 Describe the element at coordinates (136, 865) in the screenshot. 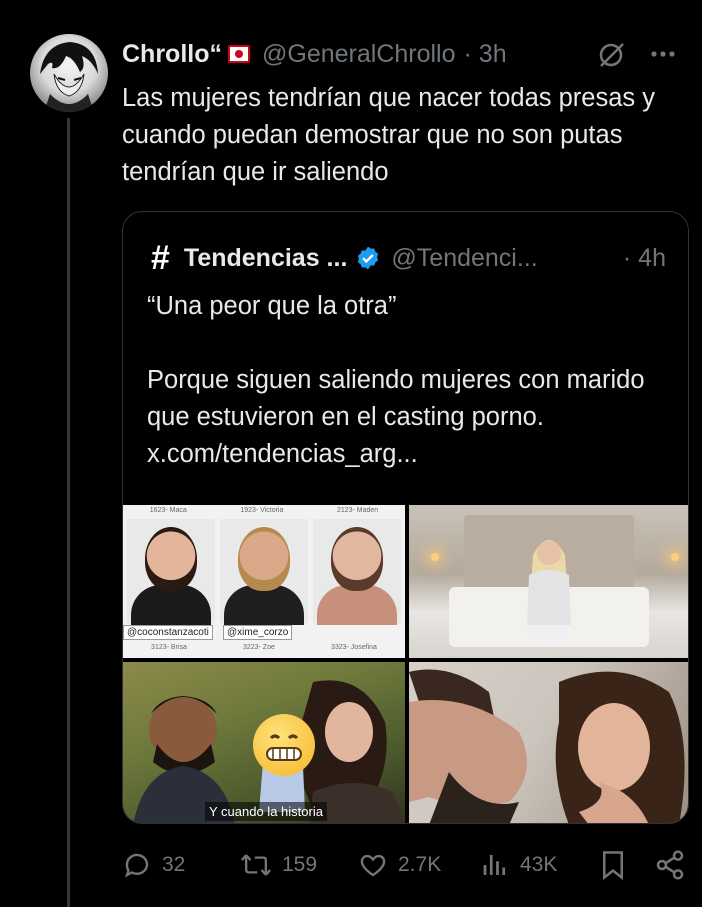

I see `reply-icon` at that location.